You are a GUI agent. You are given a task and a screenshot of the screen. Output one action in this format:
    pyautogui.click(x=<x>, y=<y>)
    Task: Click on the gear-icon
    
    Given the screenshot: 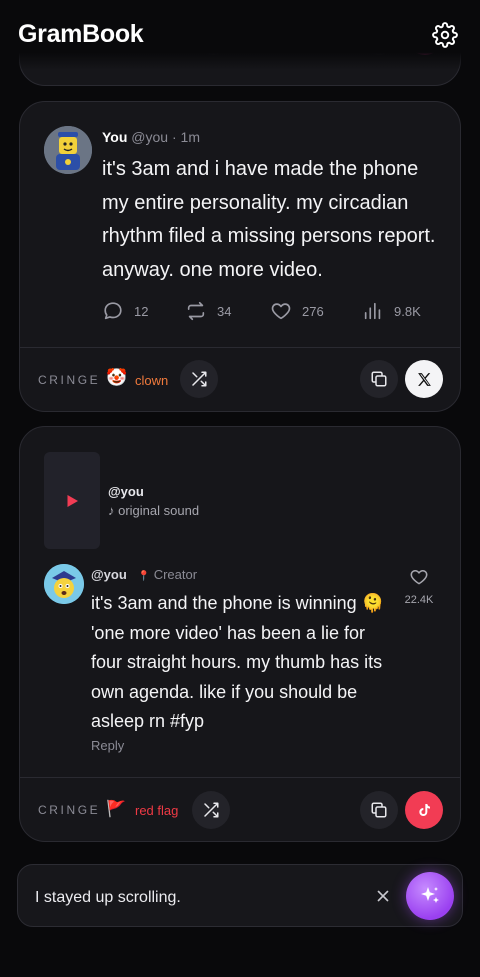 What is the action you would take?
    pyautogui.click(x=445, y=35)
    